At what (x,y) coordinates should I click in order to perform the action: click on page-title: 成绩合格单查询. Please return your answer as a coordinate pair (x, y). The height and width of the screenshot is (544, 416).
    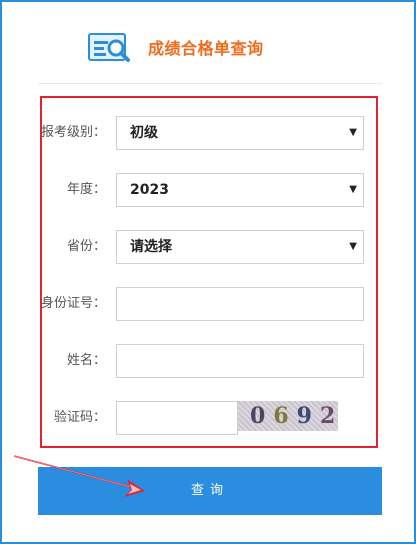
    Looking at the image, I should click on (206, 48).